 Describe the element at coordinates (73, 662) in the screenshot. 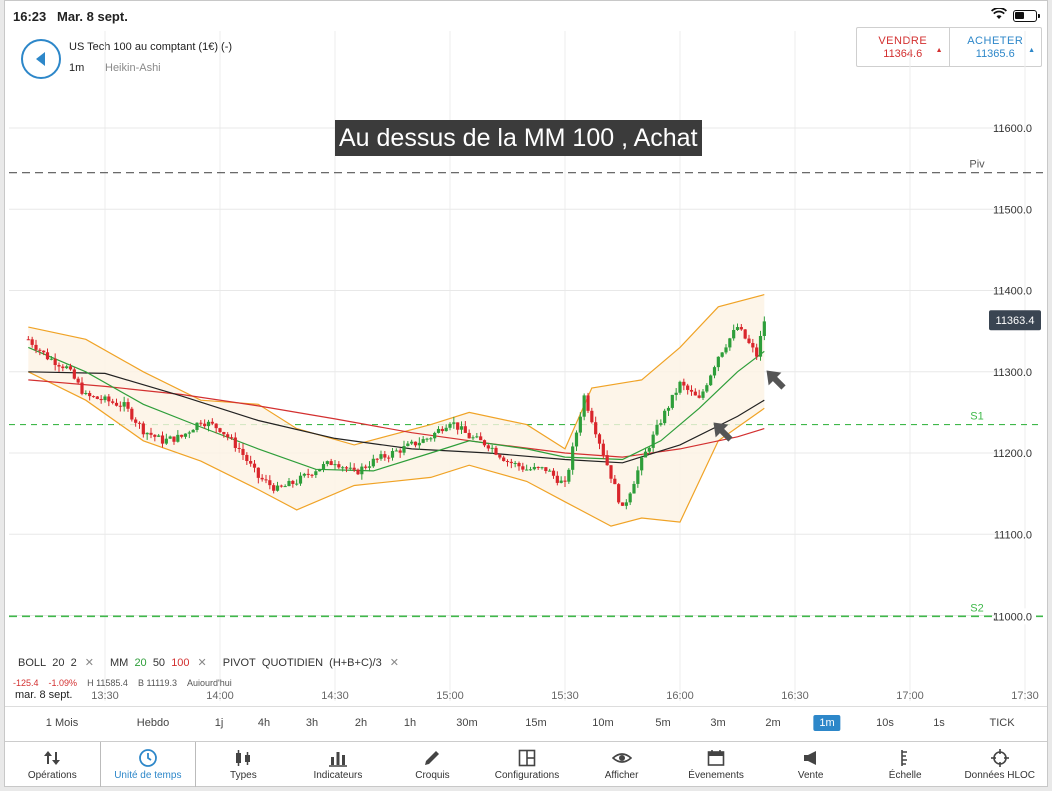

I see `boll-deviation: 2` at that location.